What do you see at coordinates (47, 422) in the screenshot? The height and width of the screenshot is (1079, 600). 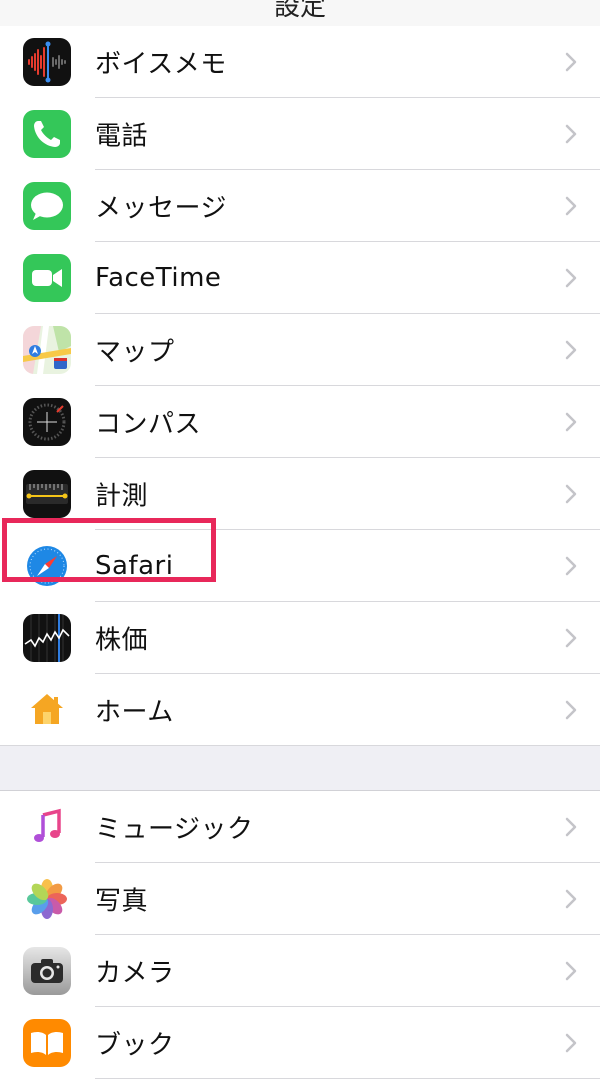 I see `compass-icon` at bounding box center [47, 422].